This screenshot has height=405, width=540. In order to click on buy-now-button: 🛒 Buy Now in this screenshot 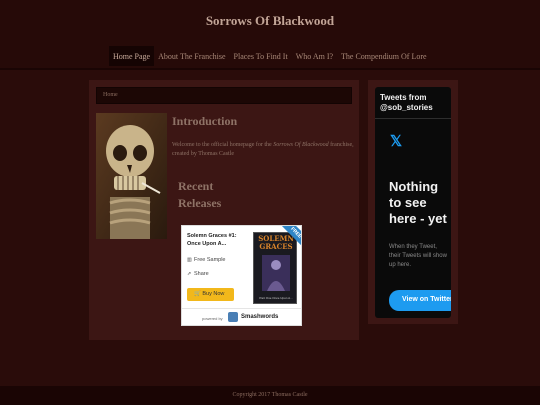, I will do `click(210, 294)`.